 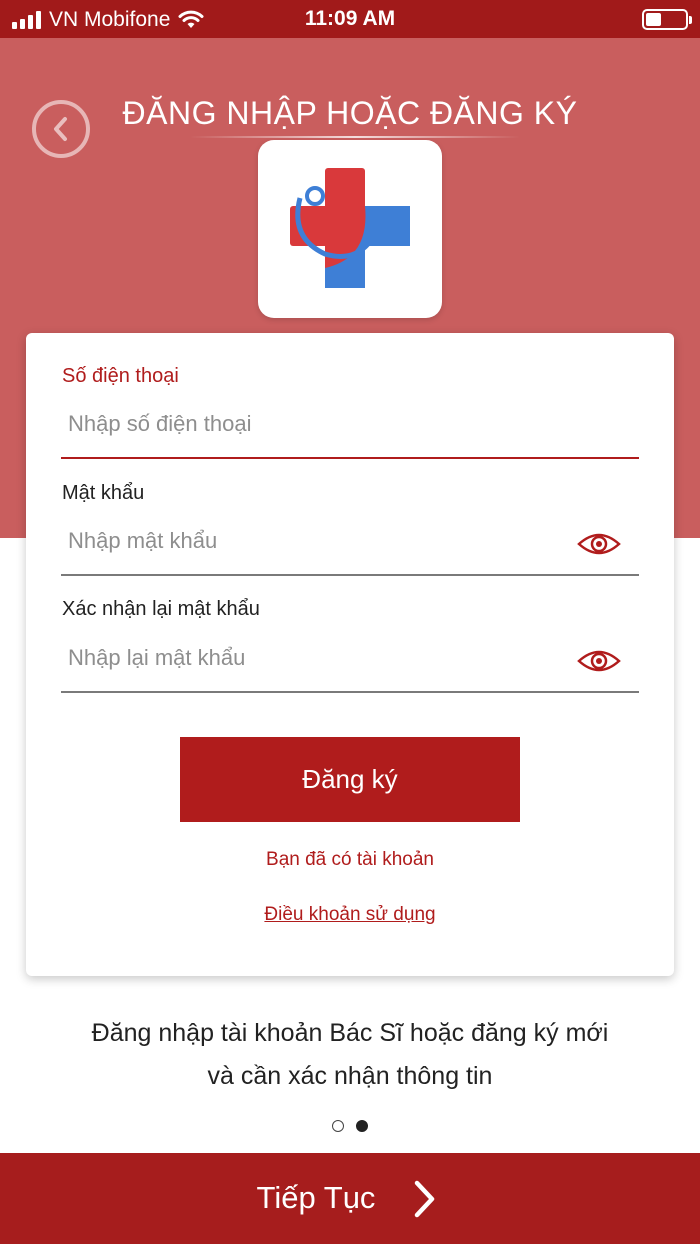 I want to click on description-line-2: và cần xác nhận thông tin, so click(x=350, y=1076).